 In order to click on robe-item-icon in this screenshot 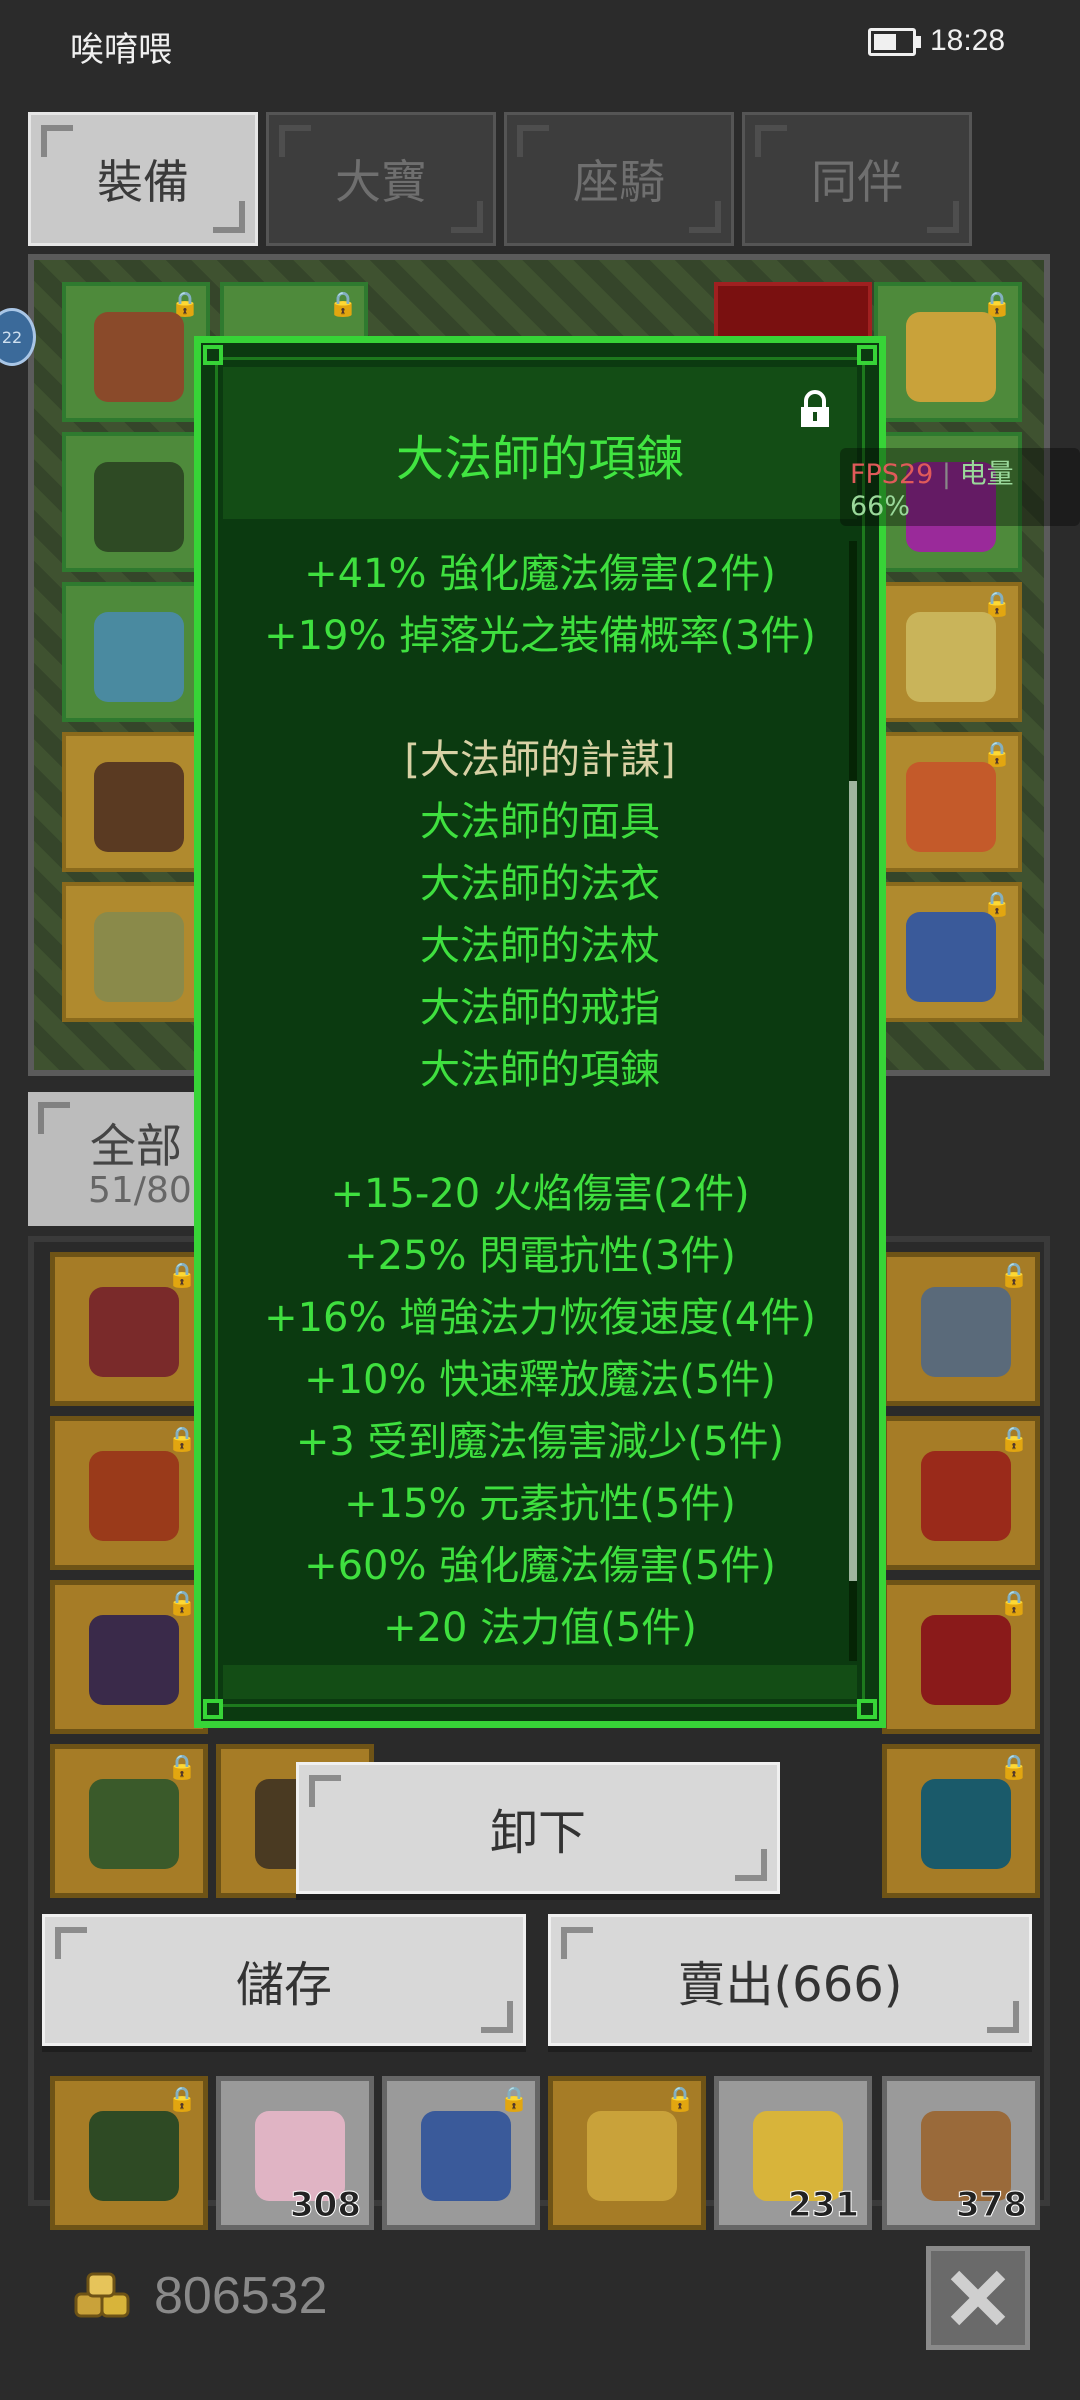, I will do `click(139, 507)`.